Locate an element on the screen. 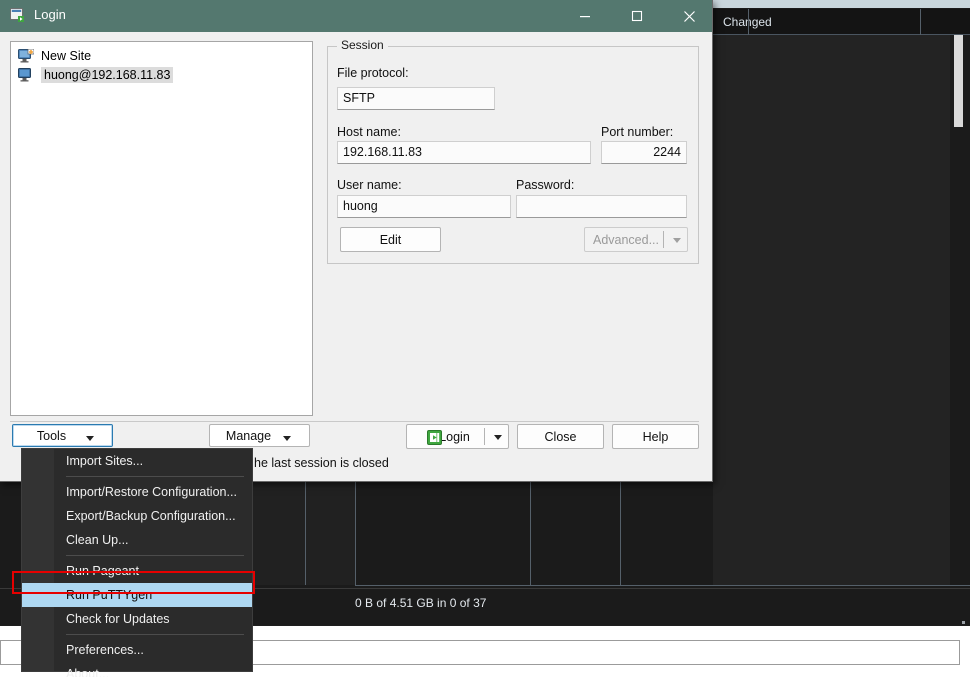 The height and width of the screenshot is (677, 970). user-name-input: huong is located at coordinates (424, 206).